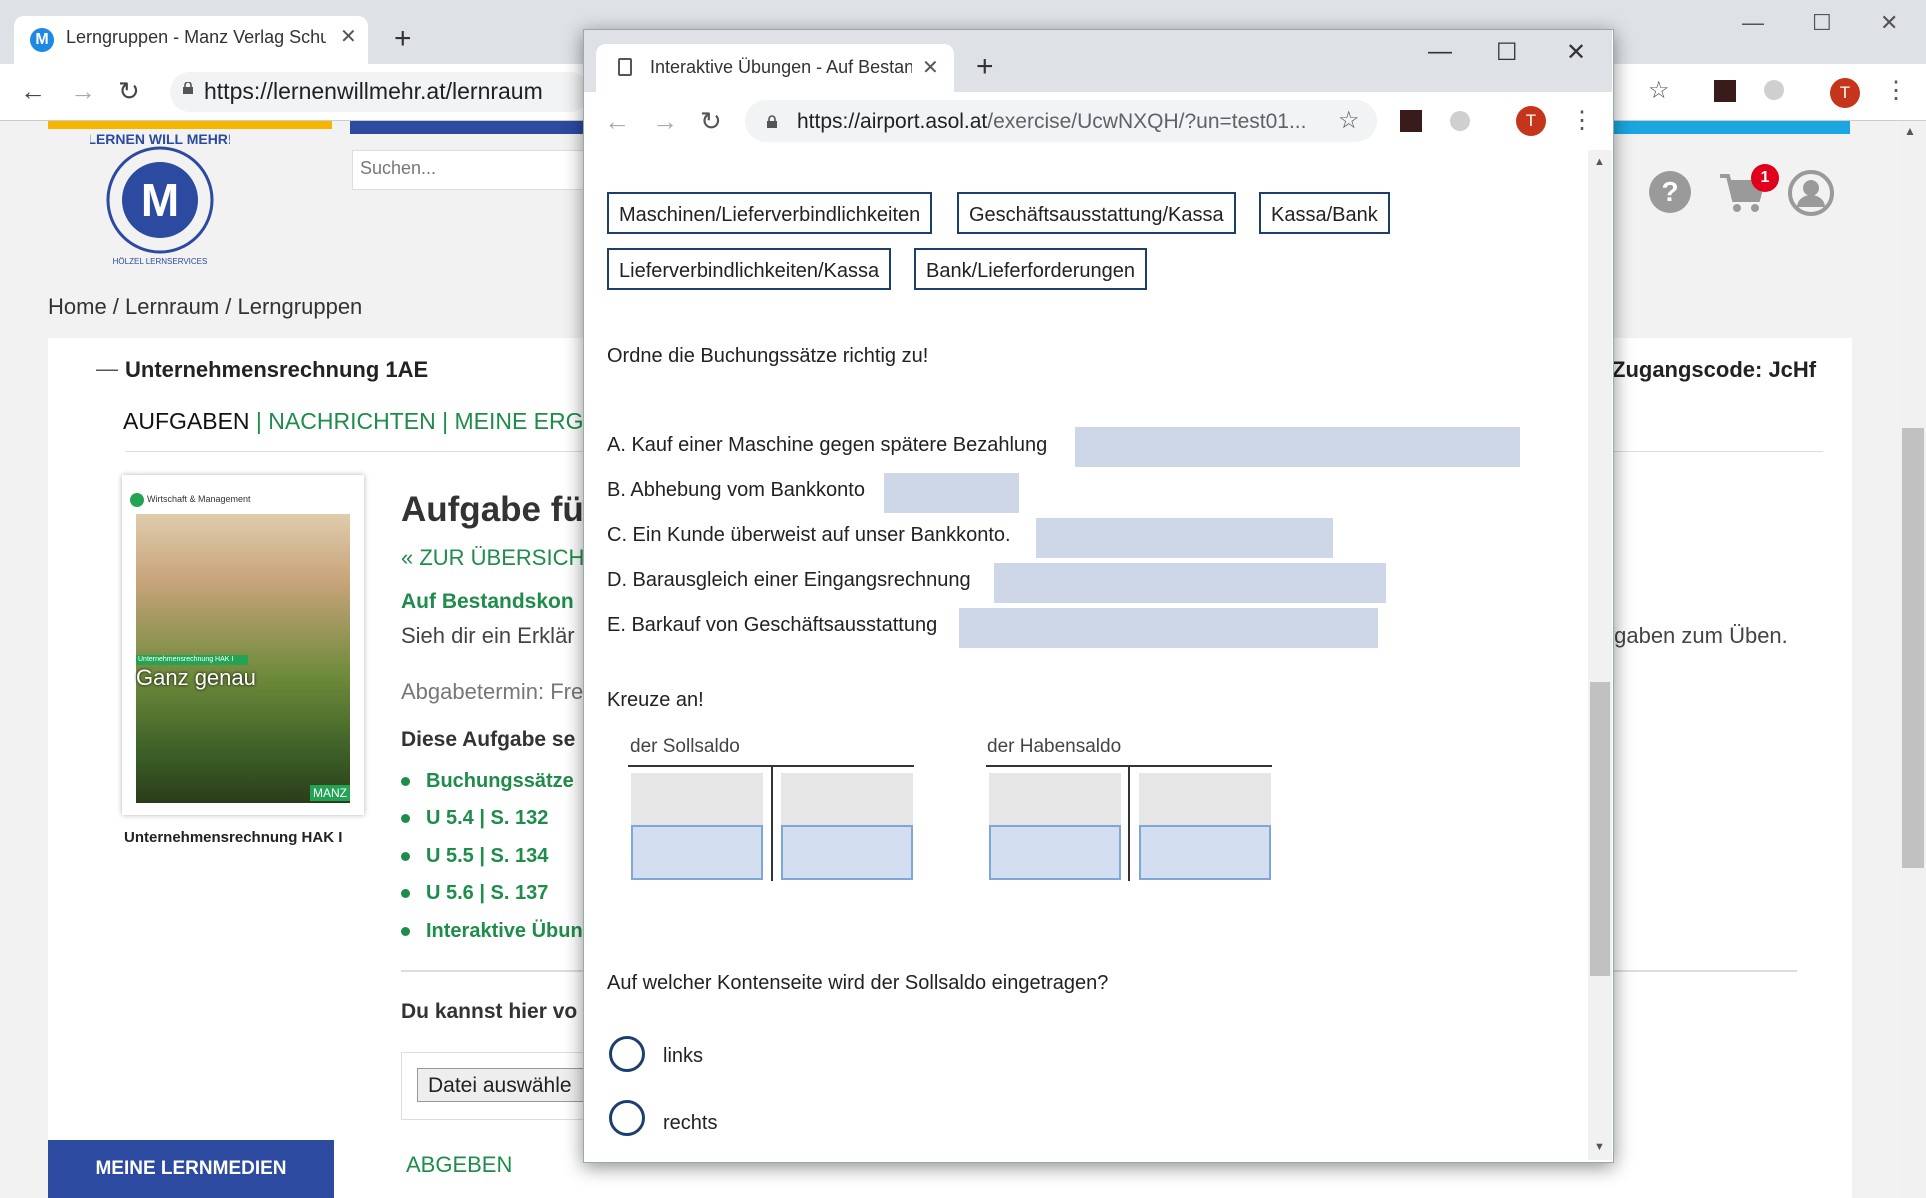 The width and height of the screenshot is (1926, 1198). Describe the element at coordinates (243, 645) in the screenshot. I see `book-cover-image` at that location.